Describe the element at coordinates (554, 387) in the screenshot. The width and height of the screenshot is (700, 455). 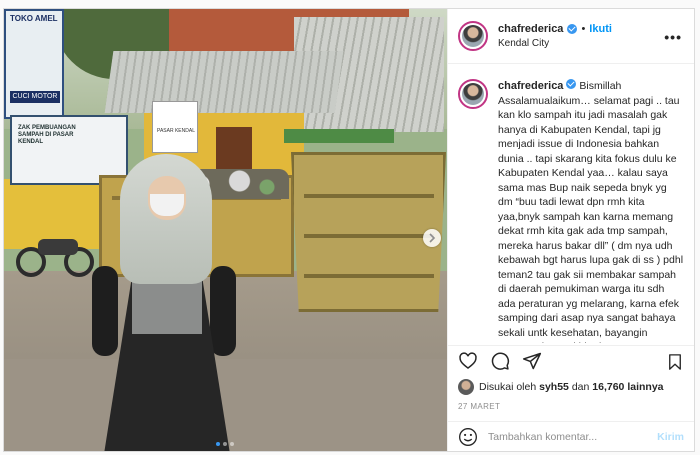
I see `liker-username: syh55` at that location.